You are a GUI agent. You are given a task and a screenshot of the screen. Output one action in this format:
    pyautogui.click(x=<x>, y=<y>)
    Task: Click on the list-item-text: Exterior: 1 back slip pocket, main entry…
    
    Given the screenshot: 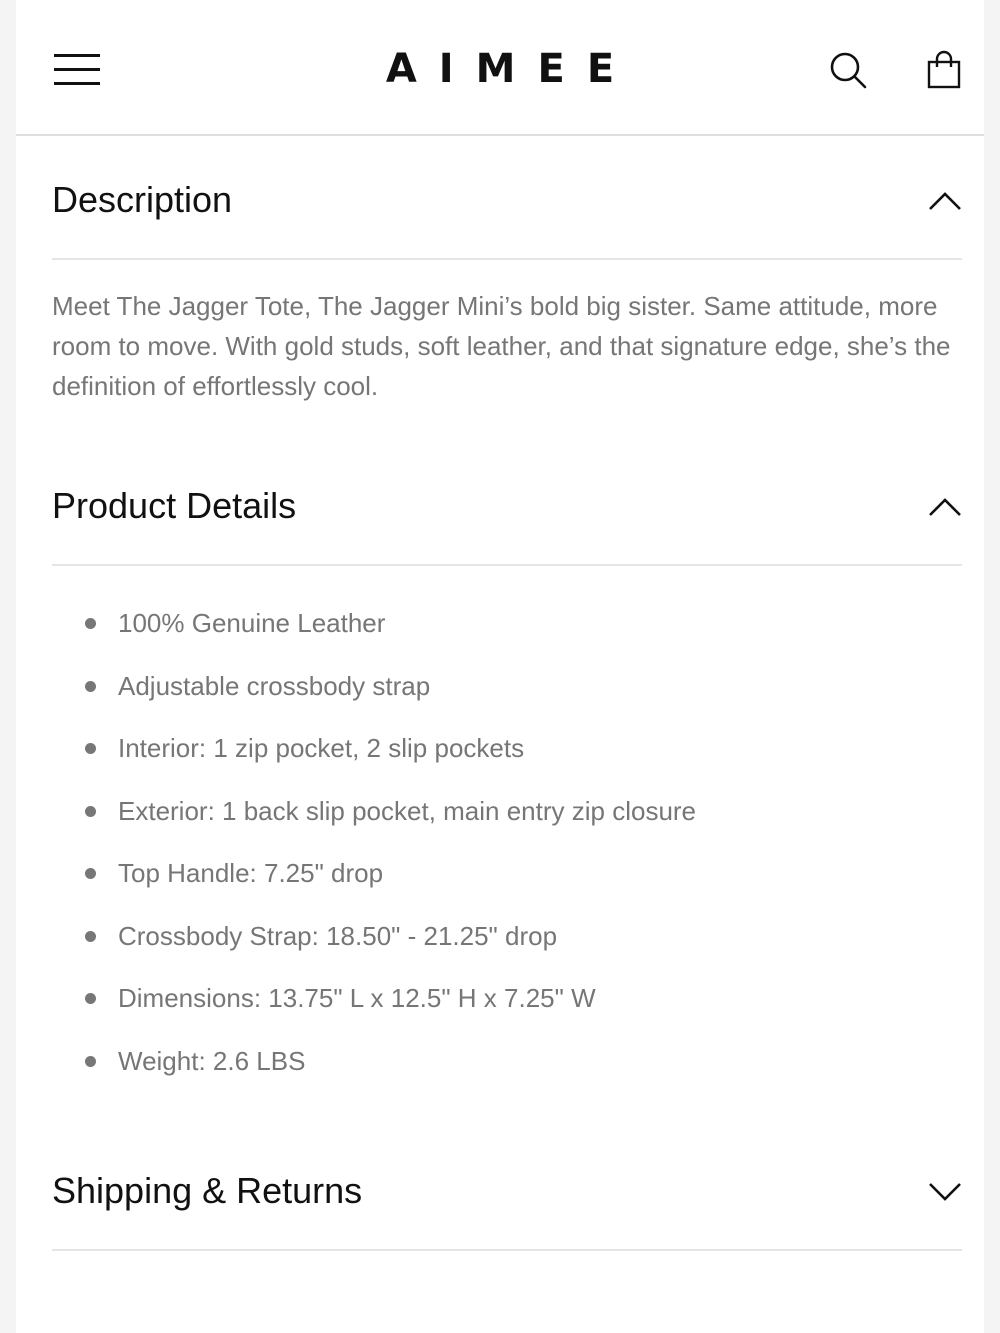 What is the action you would take?
    pyautogui.click(x=407, y=810)
    